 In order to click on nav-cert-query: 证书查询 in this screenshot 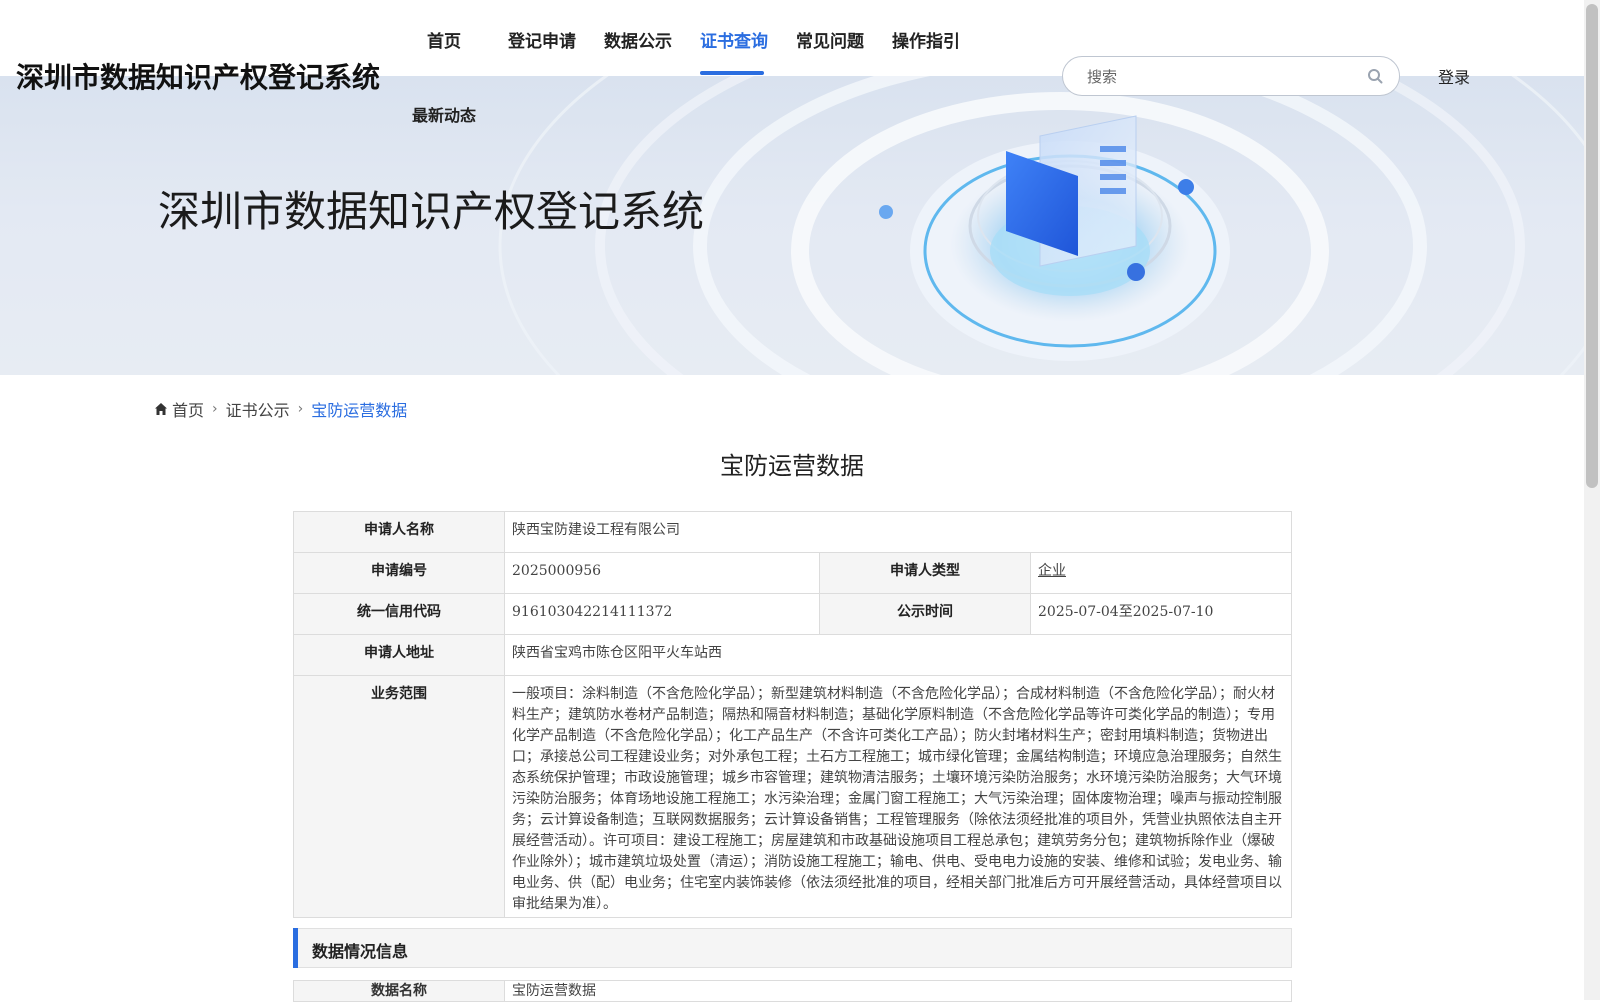, I will do `click(734, 39)`.